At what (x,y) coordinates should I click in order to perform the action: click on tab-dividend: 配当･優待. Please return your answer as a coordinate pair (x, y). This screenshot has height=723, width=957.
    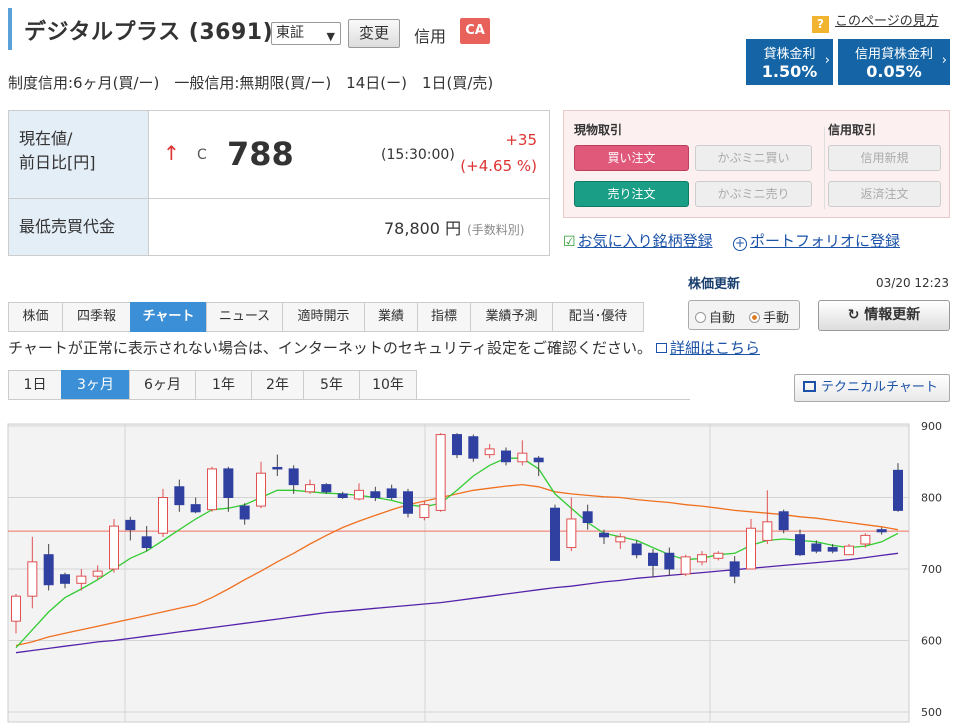
    Looking at the image, I should click on (598, 317).